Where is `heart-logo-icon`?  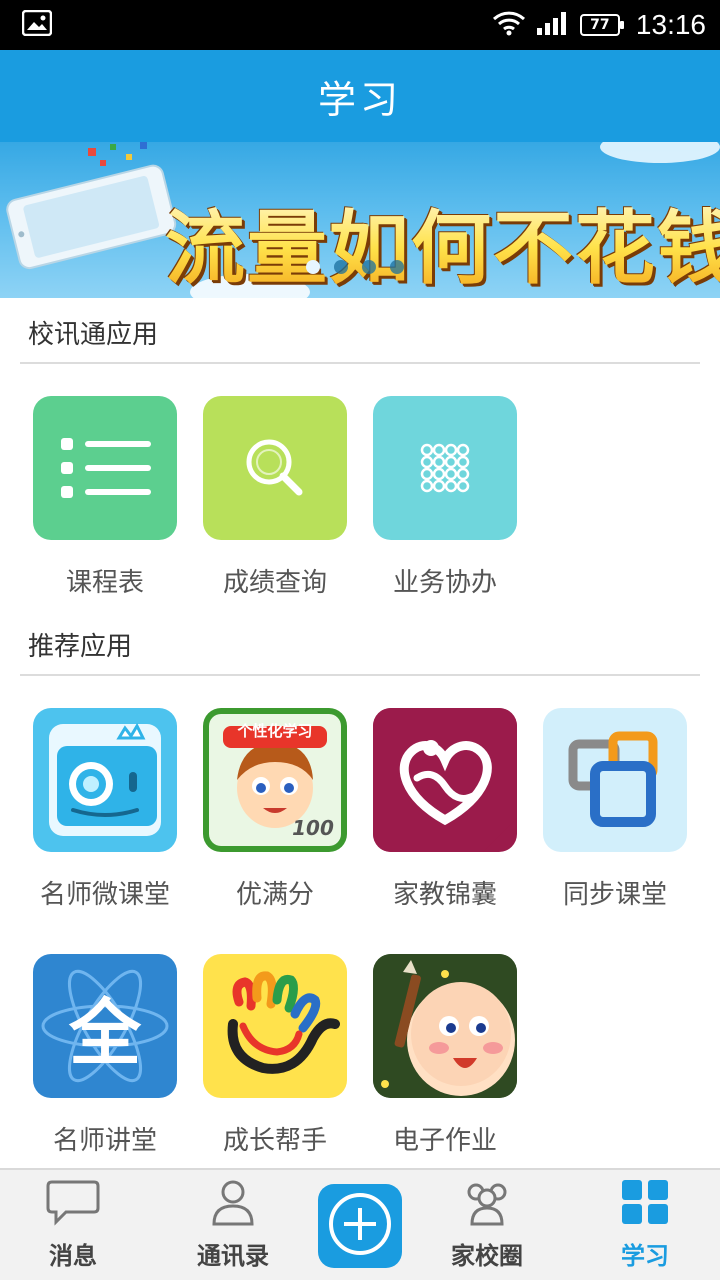 heart-logo-icon is located at coordinates (445, 780).